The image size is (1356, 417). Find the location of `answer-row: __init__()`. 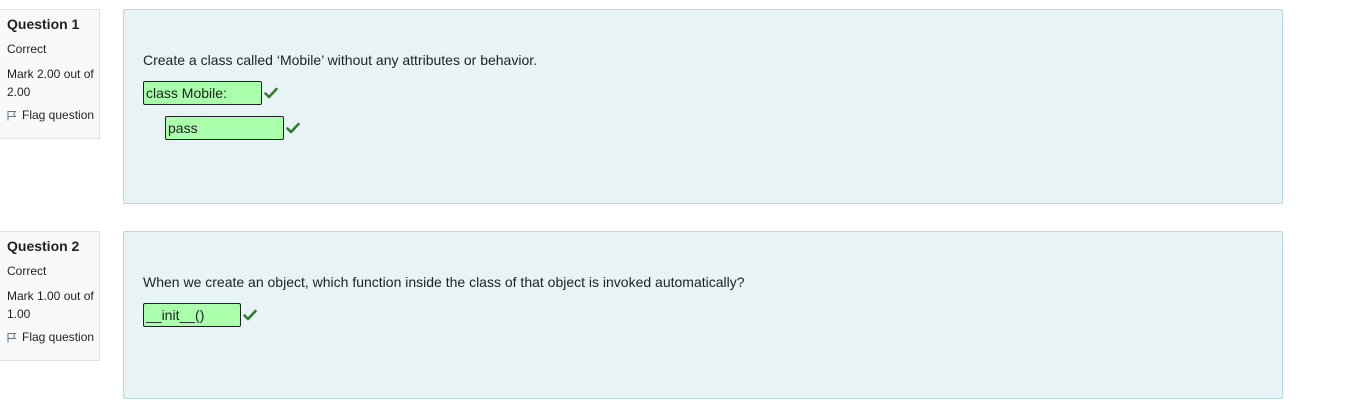

answer-row: __init__() is located at coordinates (200, 315).